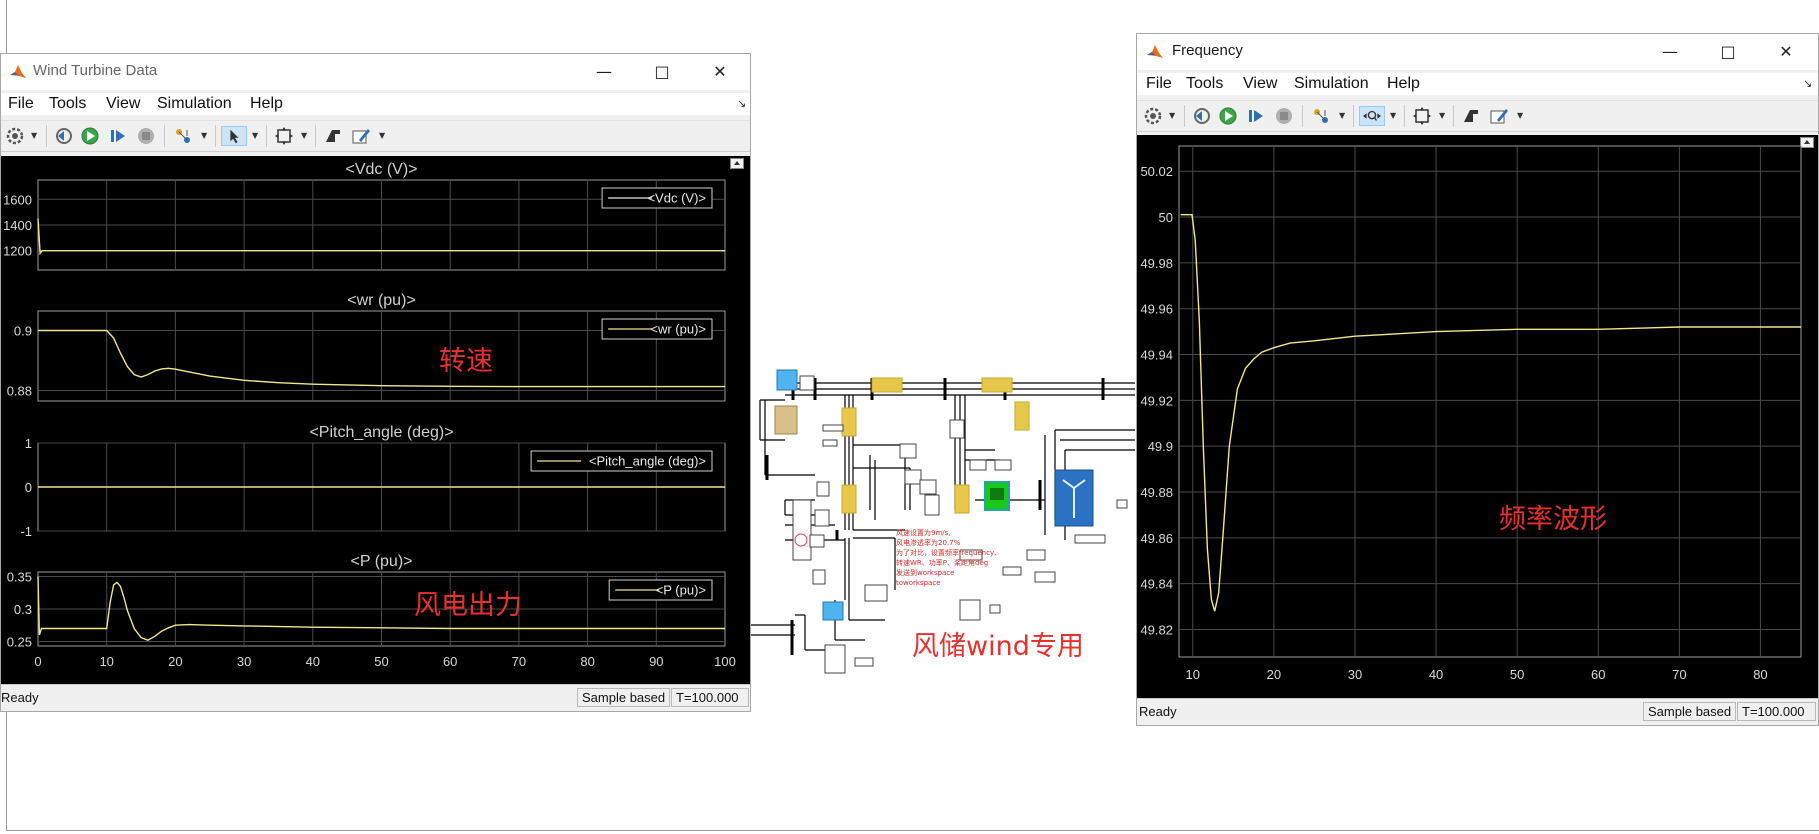 This screenshot has width=1819, height=834. I want to click on window-title: Frequency, so click(1207, 50).